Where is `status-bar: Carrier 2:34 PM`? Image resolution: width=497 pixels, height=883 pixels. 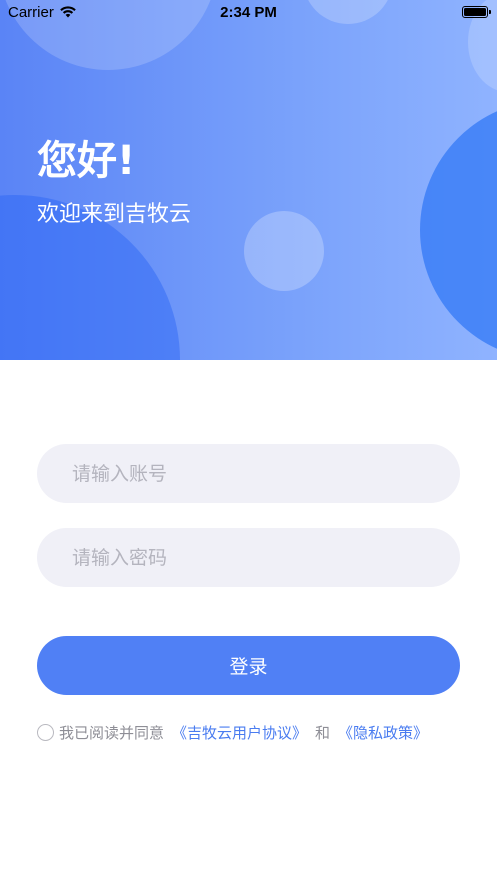 status-bar: Carrier 2:34 PM is located at coordinates (248, 13).